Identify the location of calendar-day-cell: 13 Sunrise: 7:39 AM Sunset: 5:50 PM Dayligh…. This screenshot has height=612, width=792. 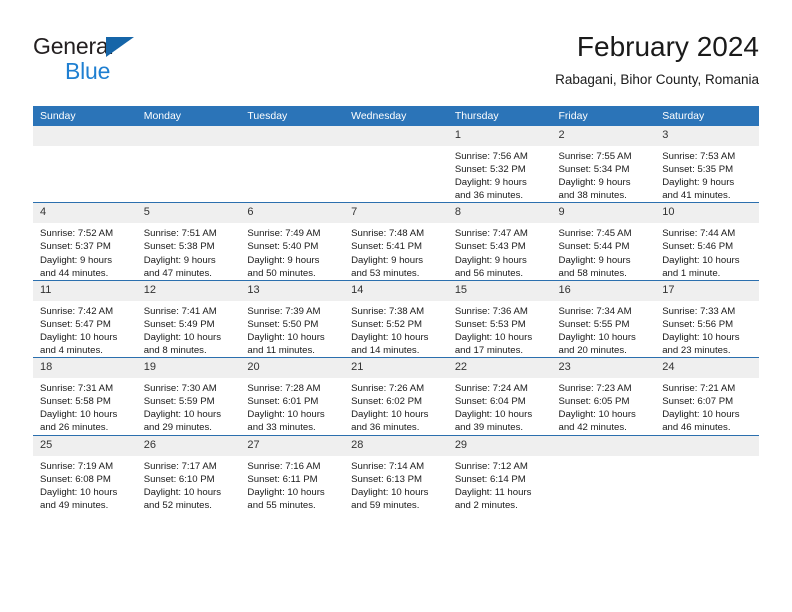
(292, 318).